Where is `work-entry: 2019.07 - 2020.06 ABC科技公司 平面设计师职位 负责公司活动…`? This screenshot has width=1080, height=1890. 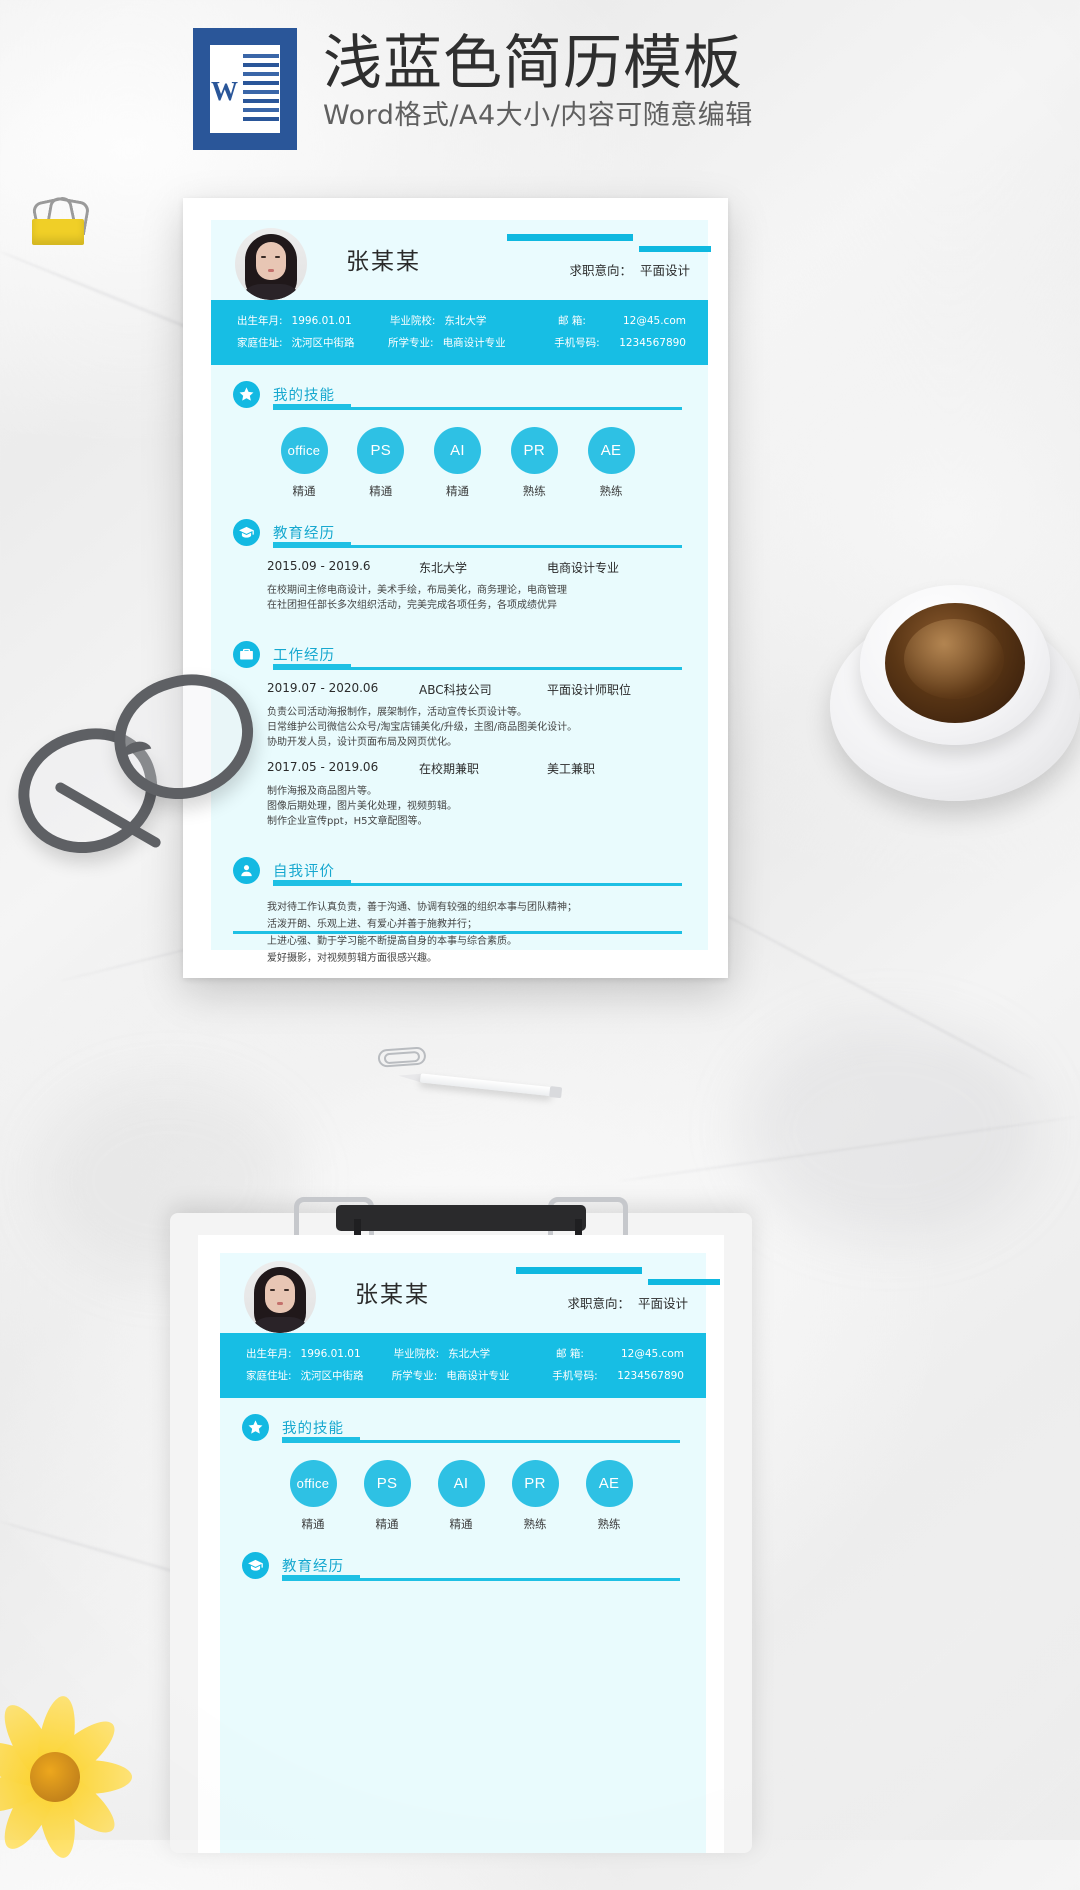 work-entry: 2019.07 - 2020.06 ABC科技公司 平面设计师职位 负责公司活动… is located at coordinates (472, 715).